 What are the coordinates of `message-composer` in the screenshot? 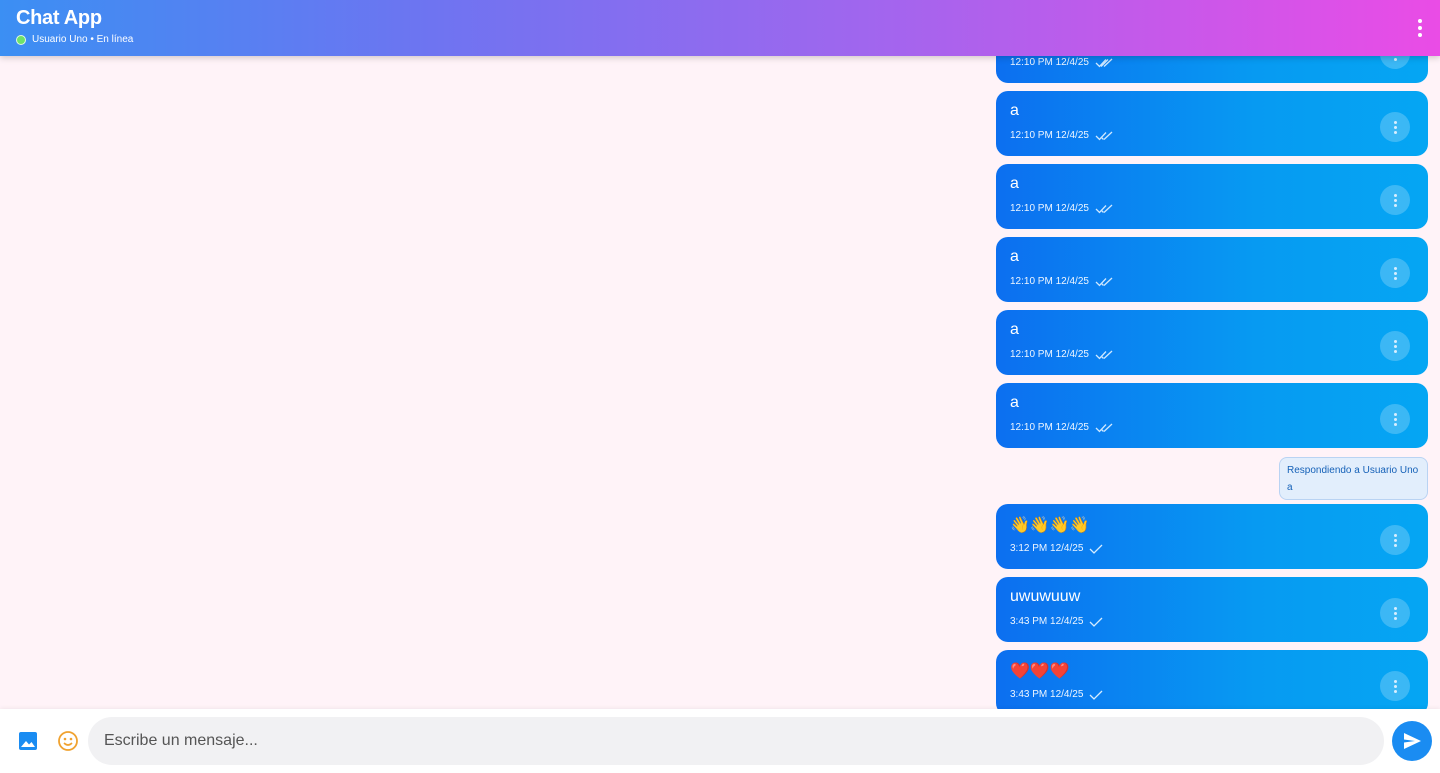 It's located at (720, 741).